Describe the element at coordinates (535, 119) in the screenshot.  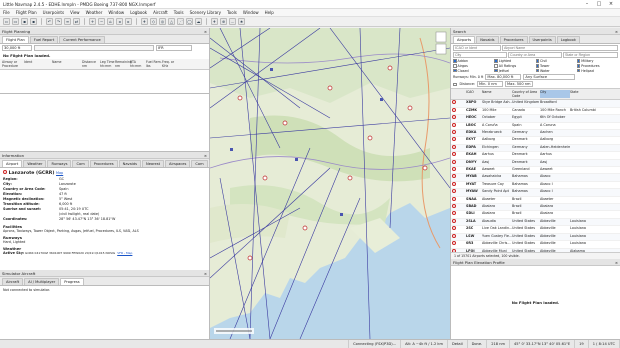
I see `table-row: HEOC October Egypt 6th Of October` at that location.